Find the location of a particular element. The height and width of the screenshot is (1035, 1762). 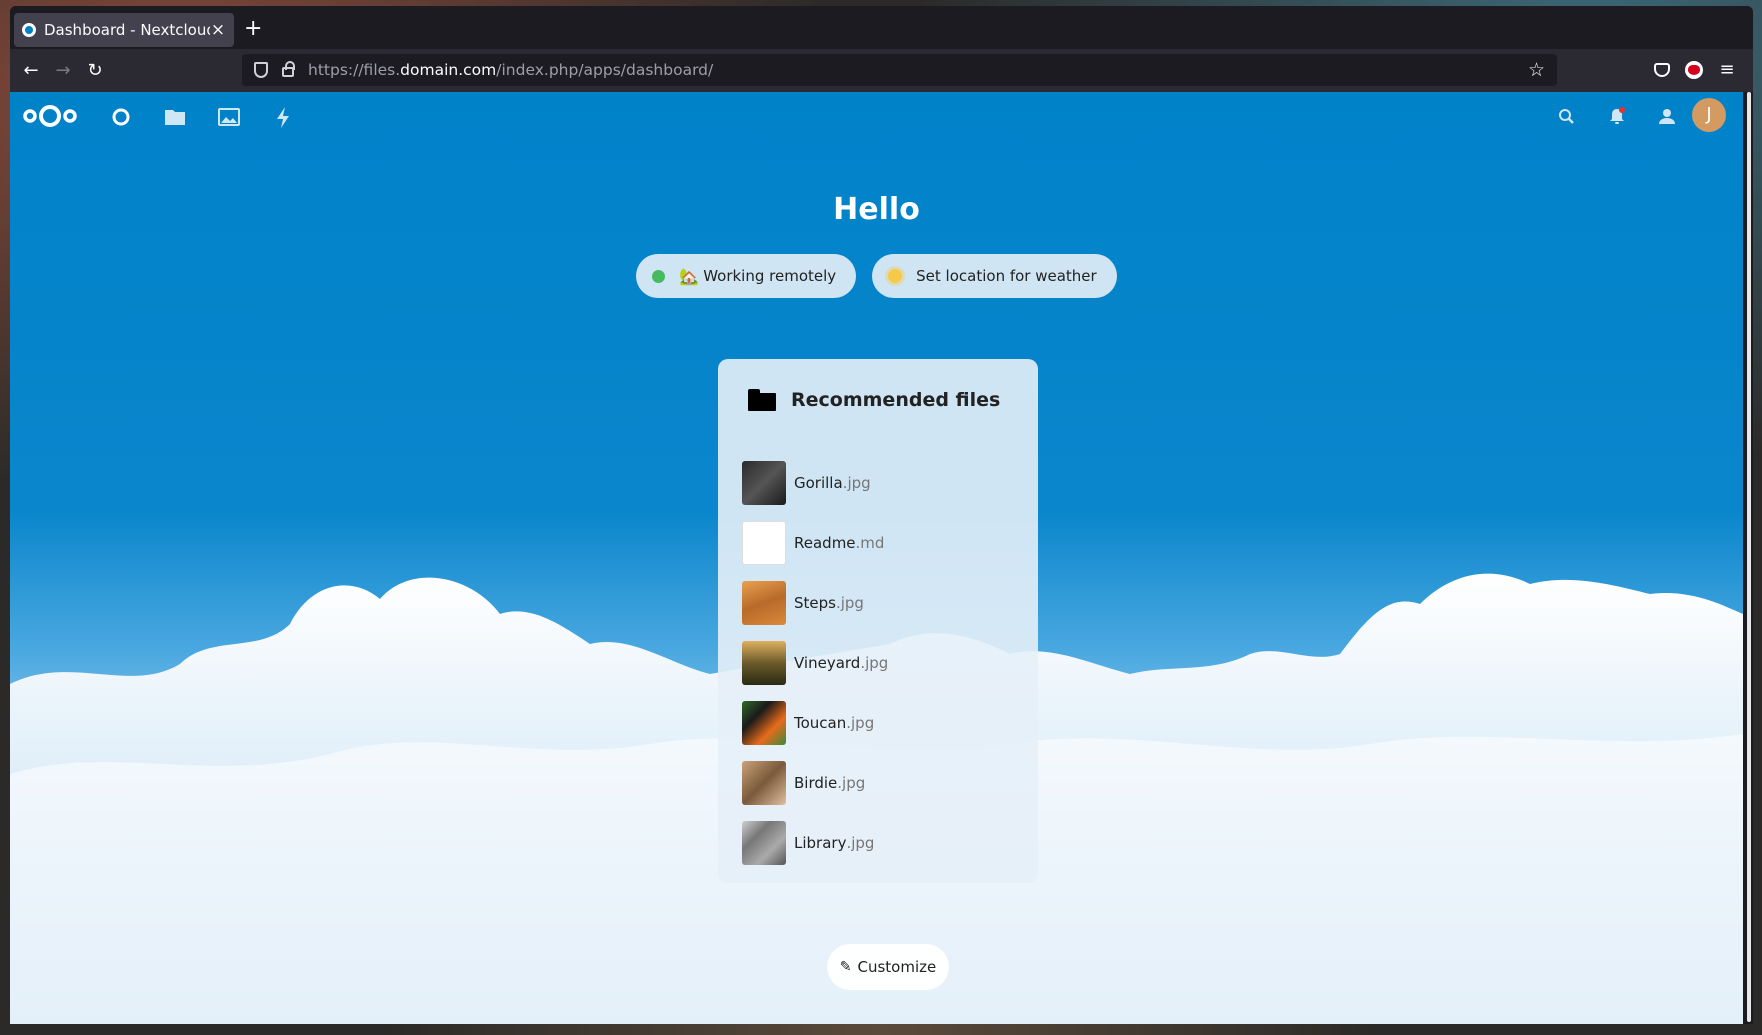

file-name: Birdie is located at coordinates (816, 783).